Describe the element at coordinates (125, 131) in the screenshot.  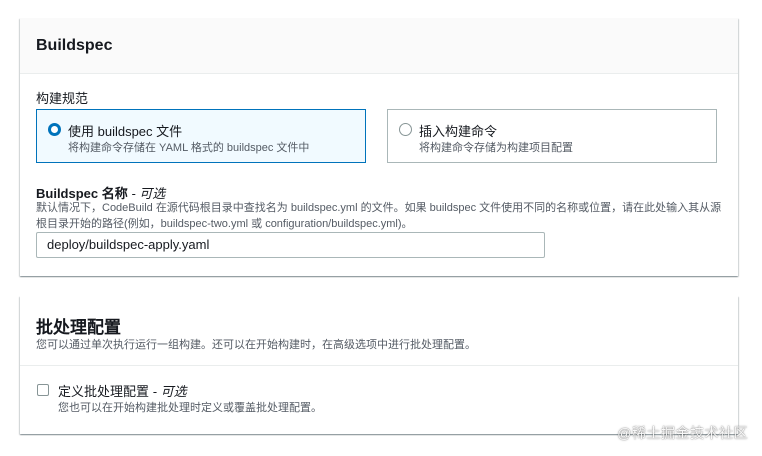
I see `option-title: 使用 buildspec 文件` at that location.